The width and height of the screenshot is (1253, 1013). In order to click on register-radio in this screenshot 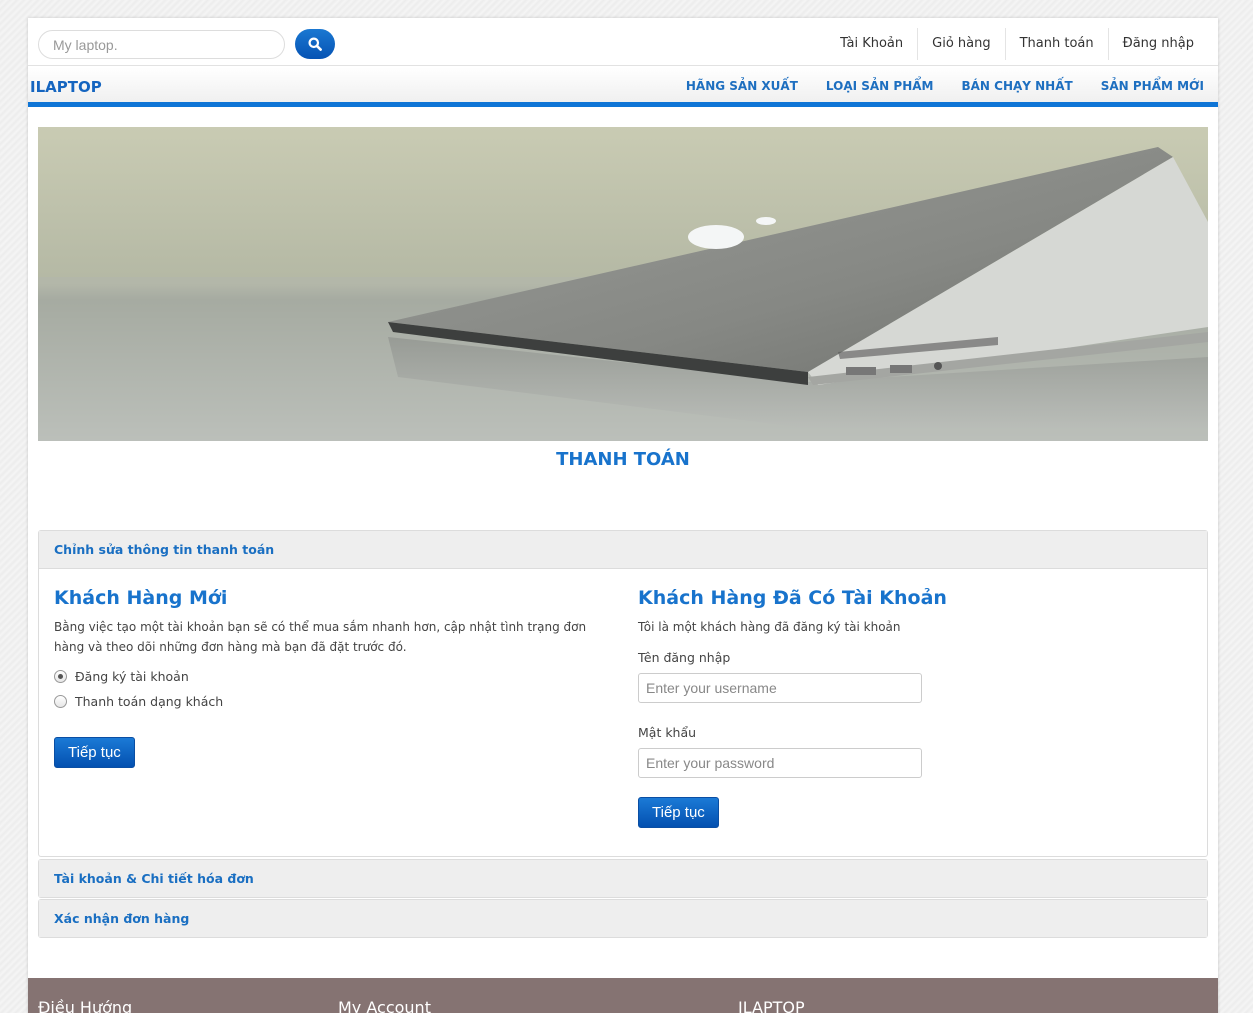, I will do `click(60, 676)`.